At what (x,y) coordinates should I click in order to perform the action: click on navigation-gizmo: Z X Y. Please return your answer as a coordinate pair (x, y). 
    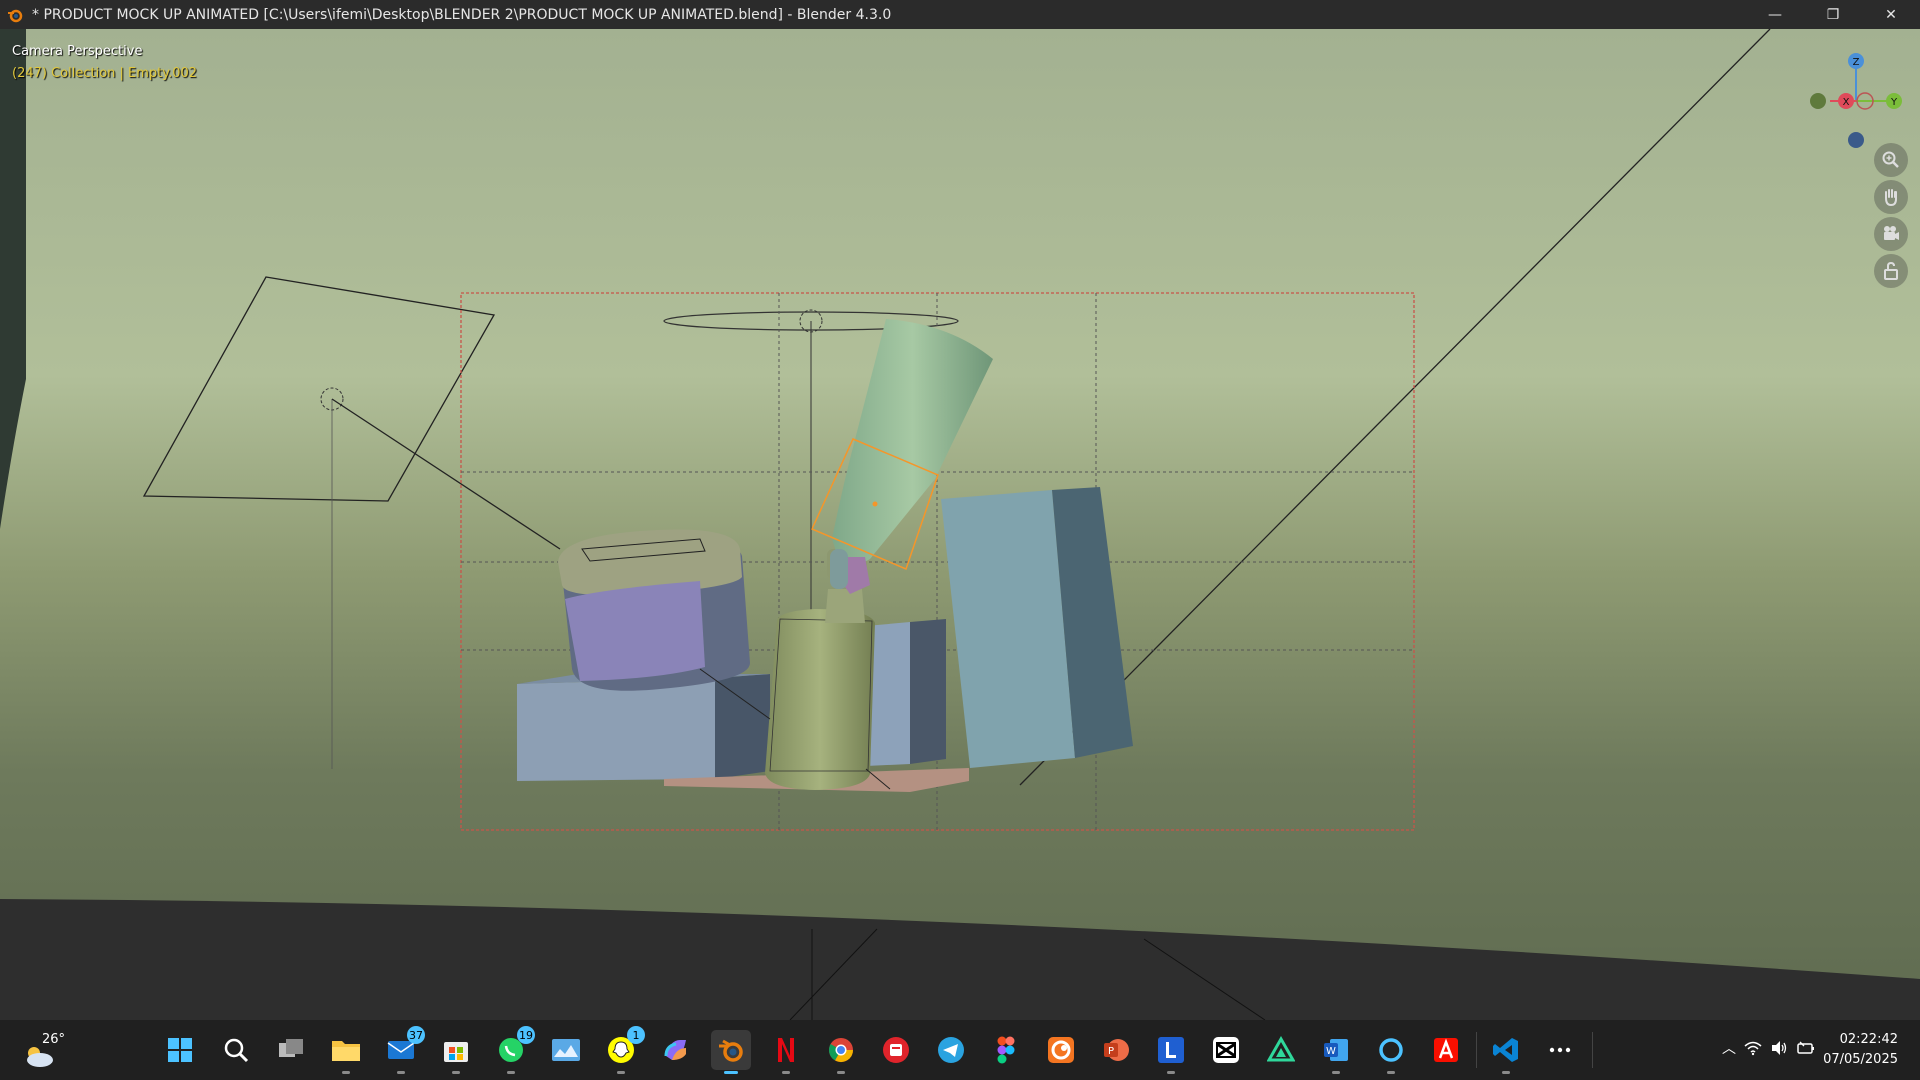
    Looking at the image, I should click on (1855, 94).